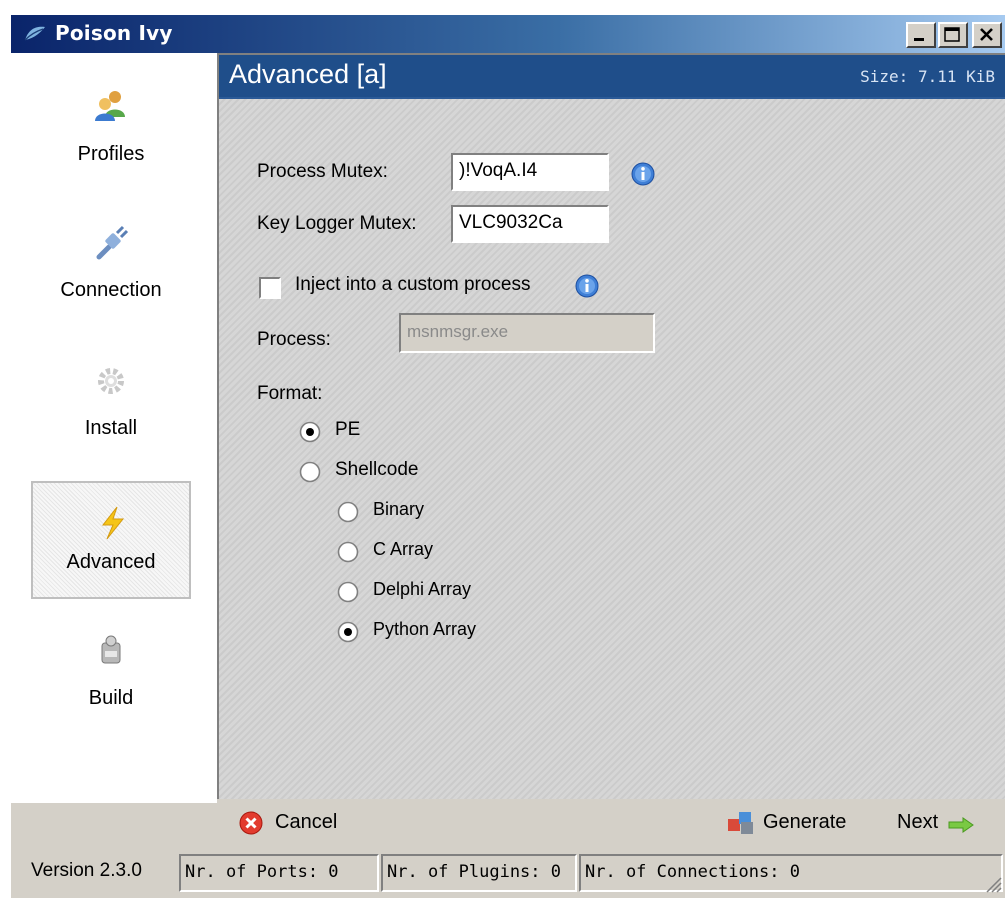  I want to click on sidebar-item-label: Install, so click(111, 428).